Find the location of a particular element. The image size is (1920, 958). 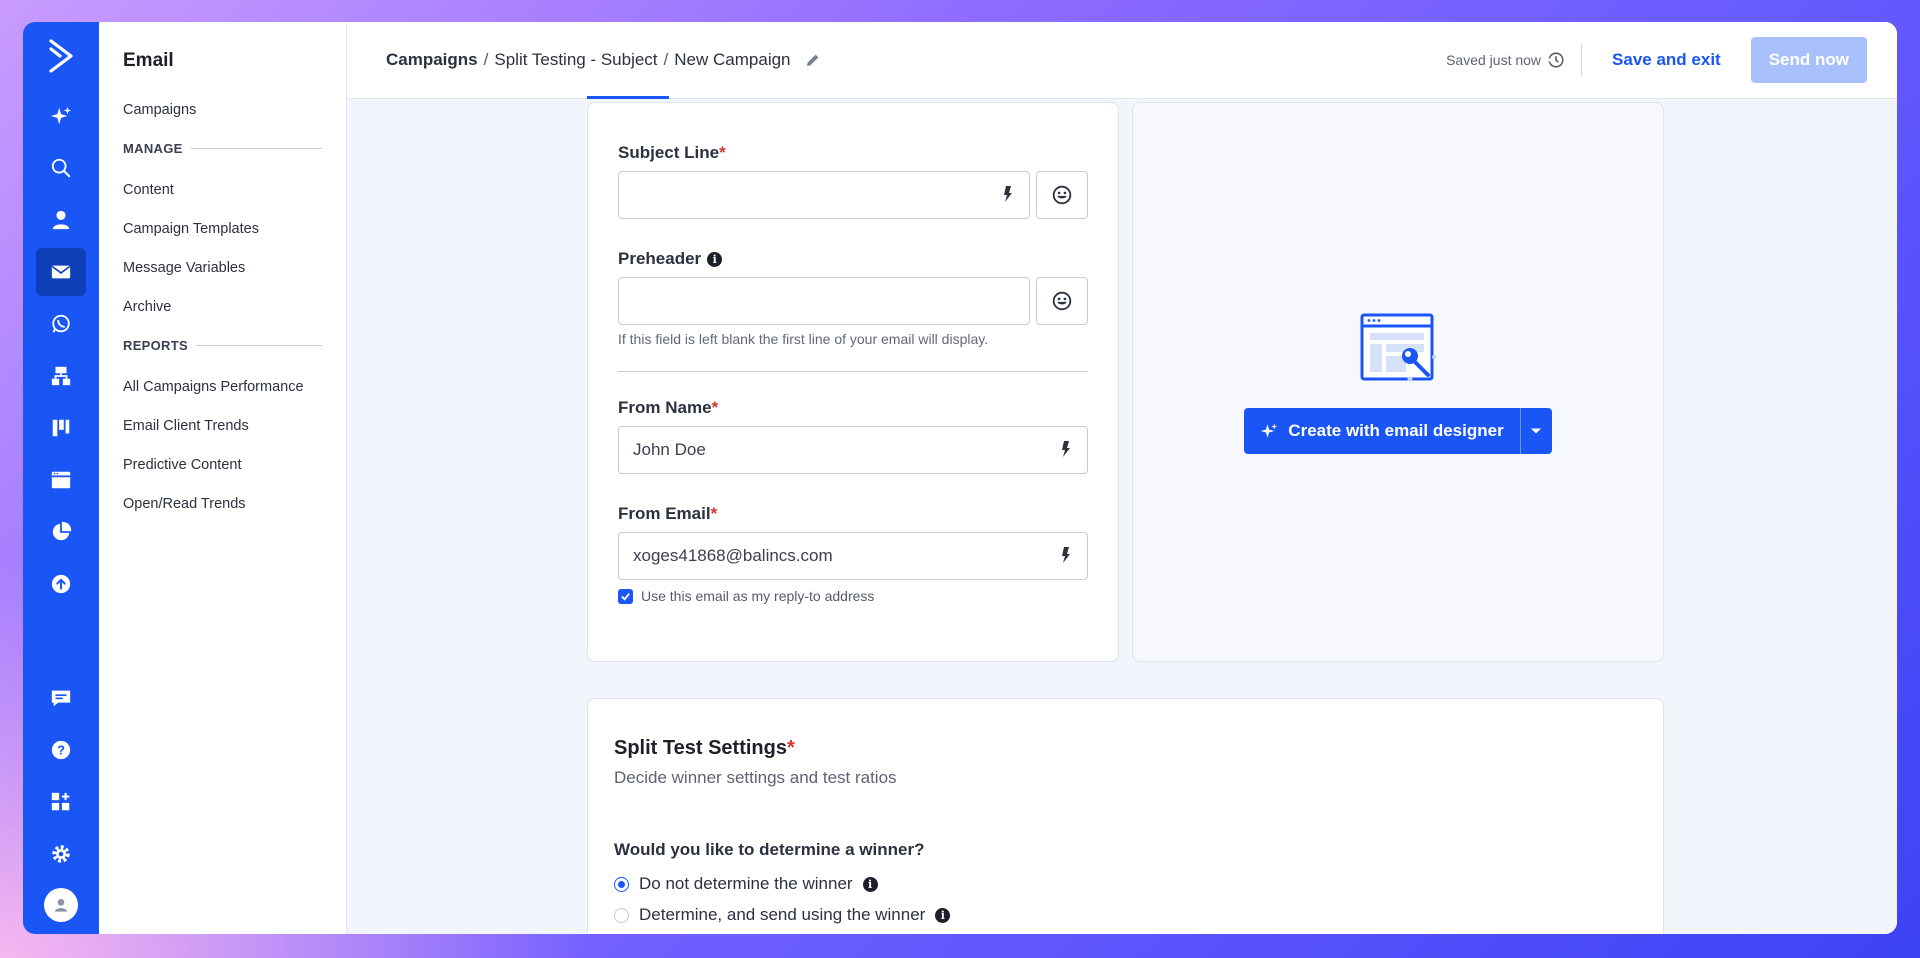

create-with-email-designer-label: Create with email designer is located at coordinates (1396, 430).